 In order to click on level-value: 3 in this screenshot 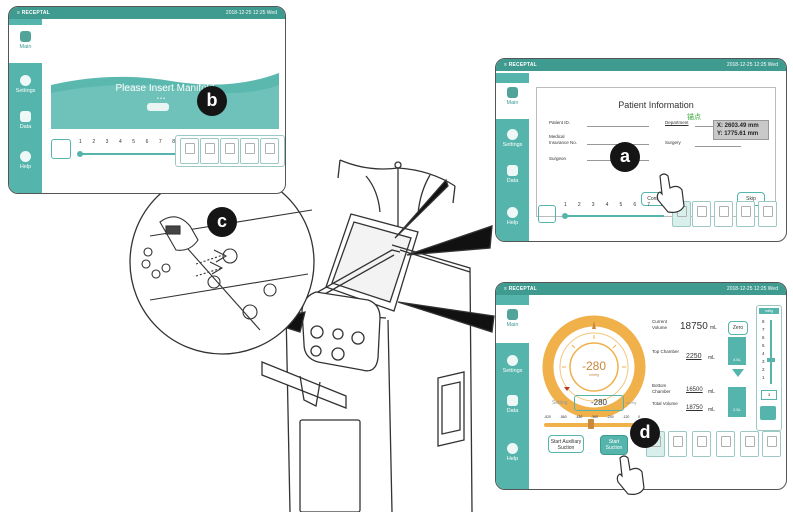, I will do `click(769, 395)`.